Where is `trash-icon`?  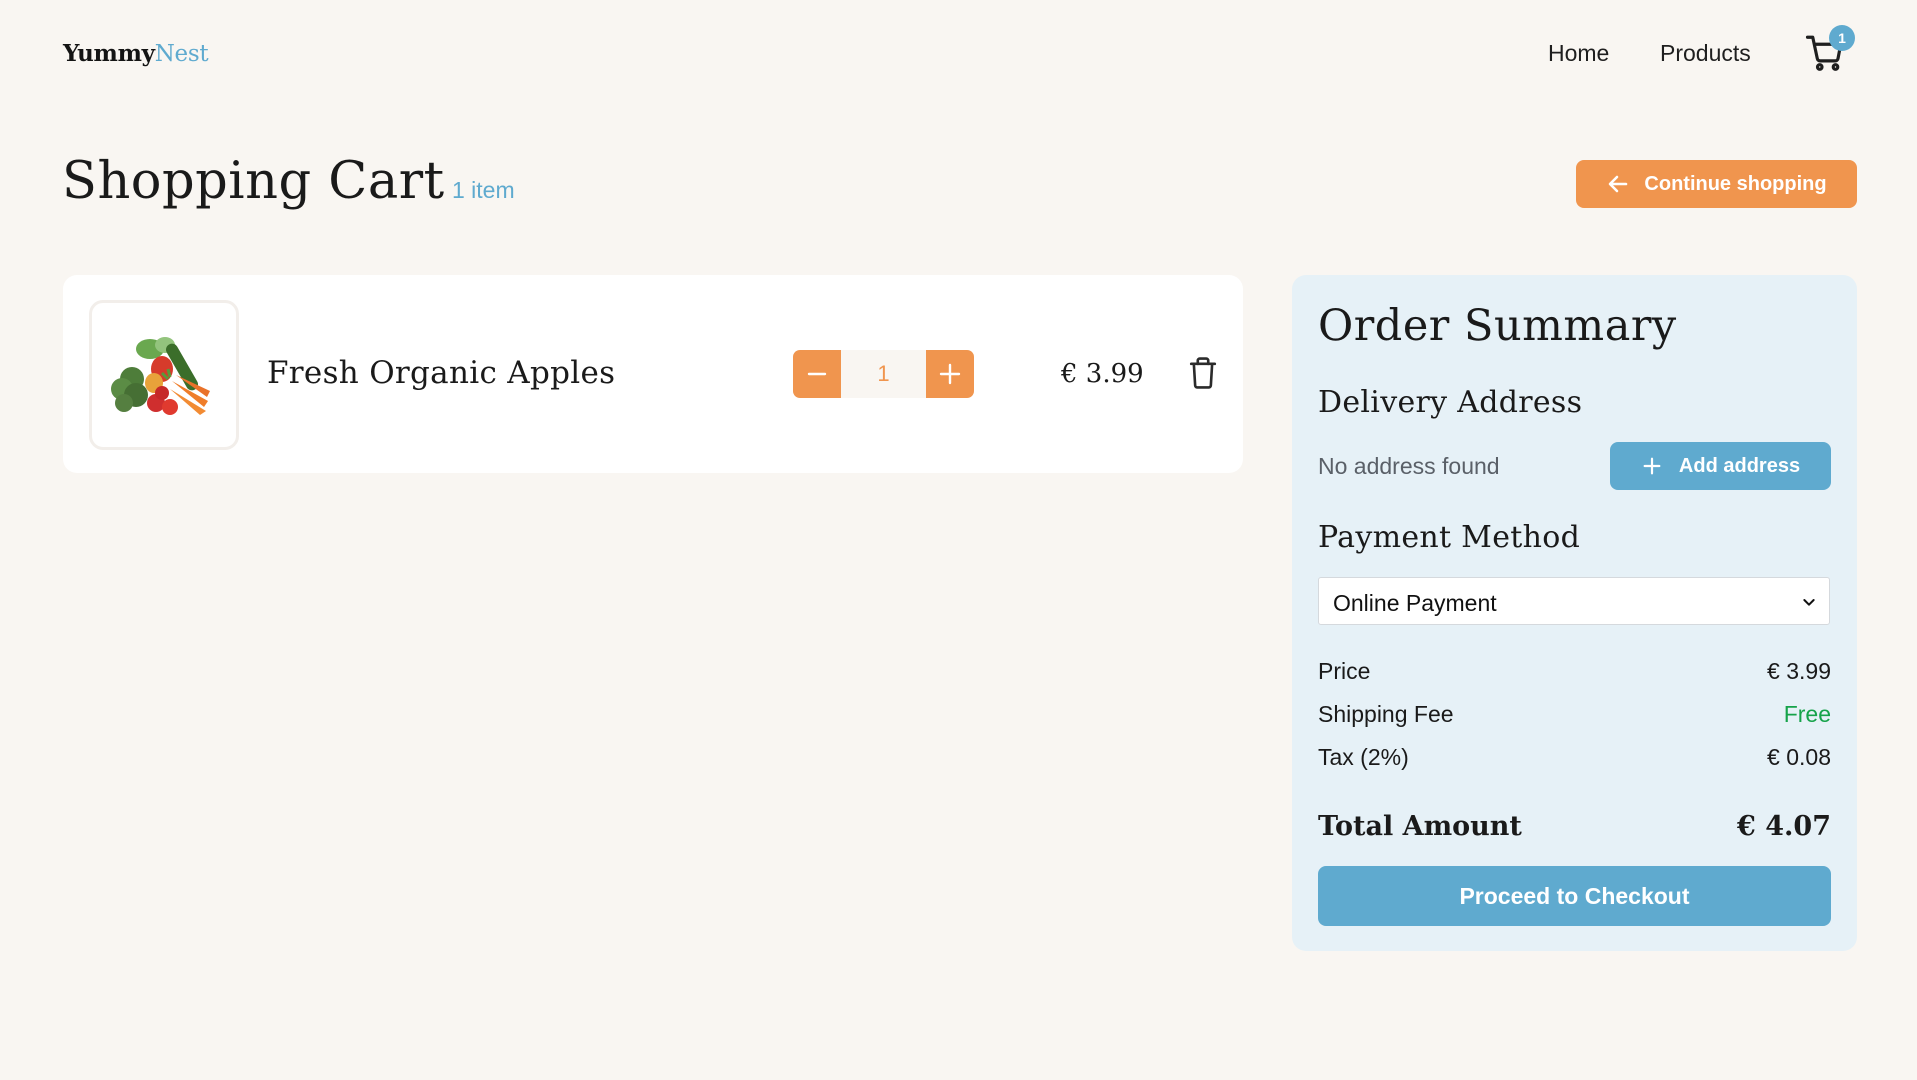
trash-icon is located at coordinates (1203, 373).